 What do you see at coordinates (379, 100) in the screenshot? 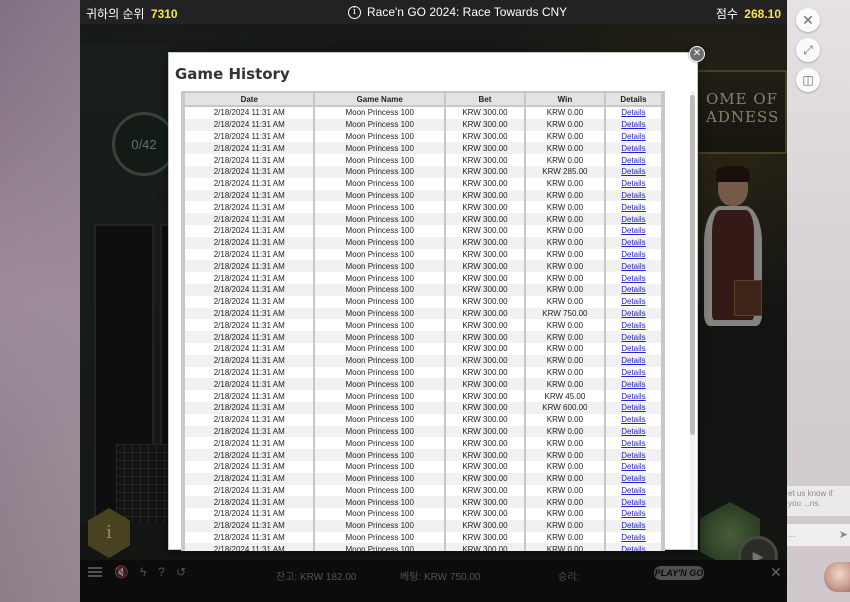
I see `column-header: Game Name` at bounding box center [379, 100].